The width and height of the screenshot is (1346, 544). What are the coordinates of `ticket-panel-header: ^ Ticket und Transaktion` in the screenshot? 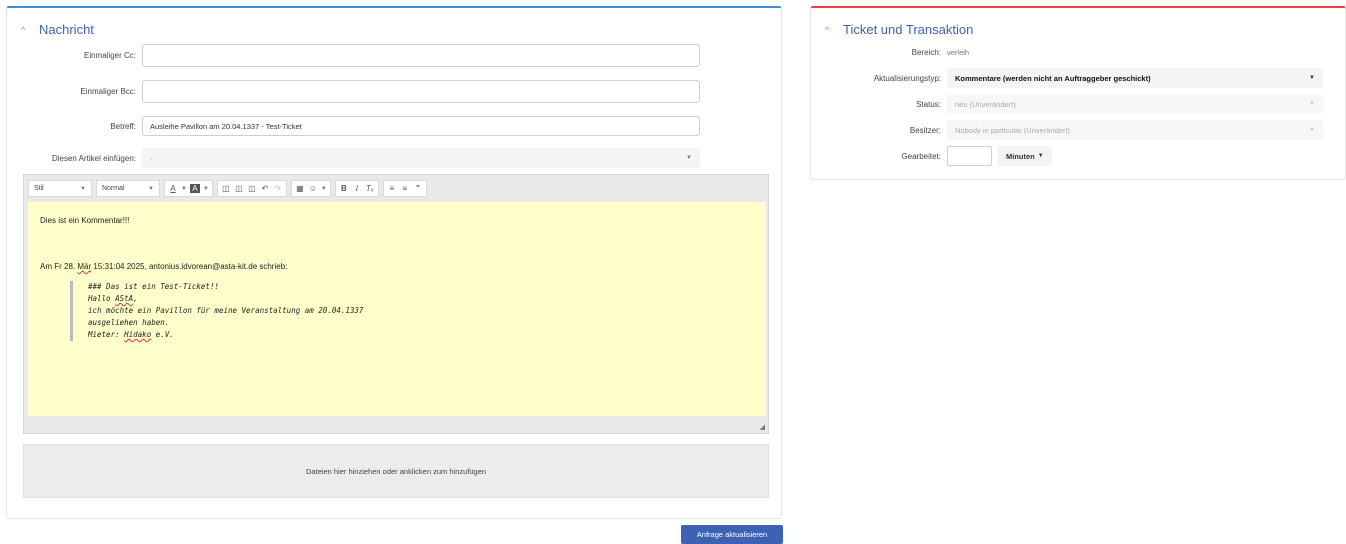 It's located at (899, 29).